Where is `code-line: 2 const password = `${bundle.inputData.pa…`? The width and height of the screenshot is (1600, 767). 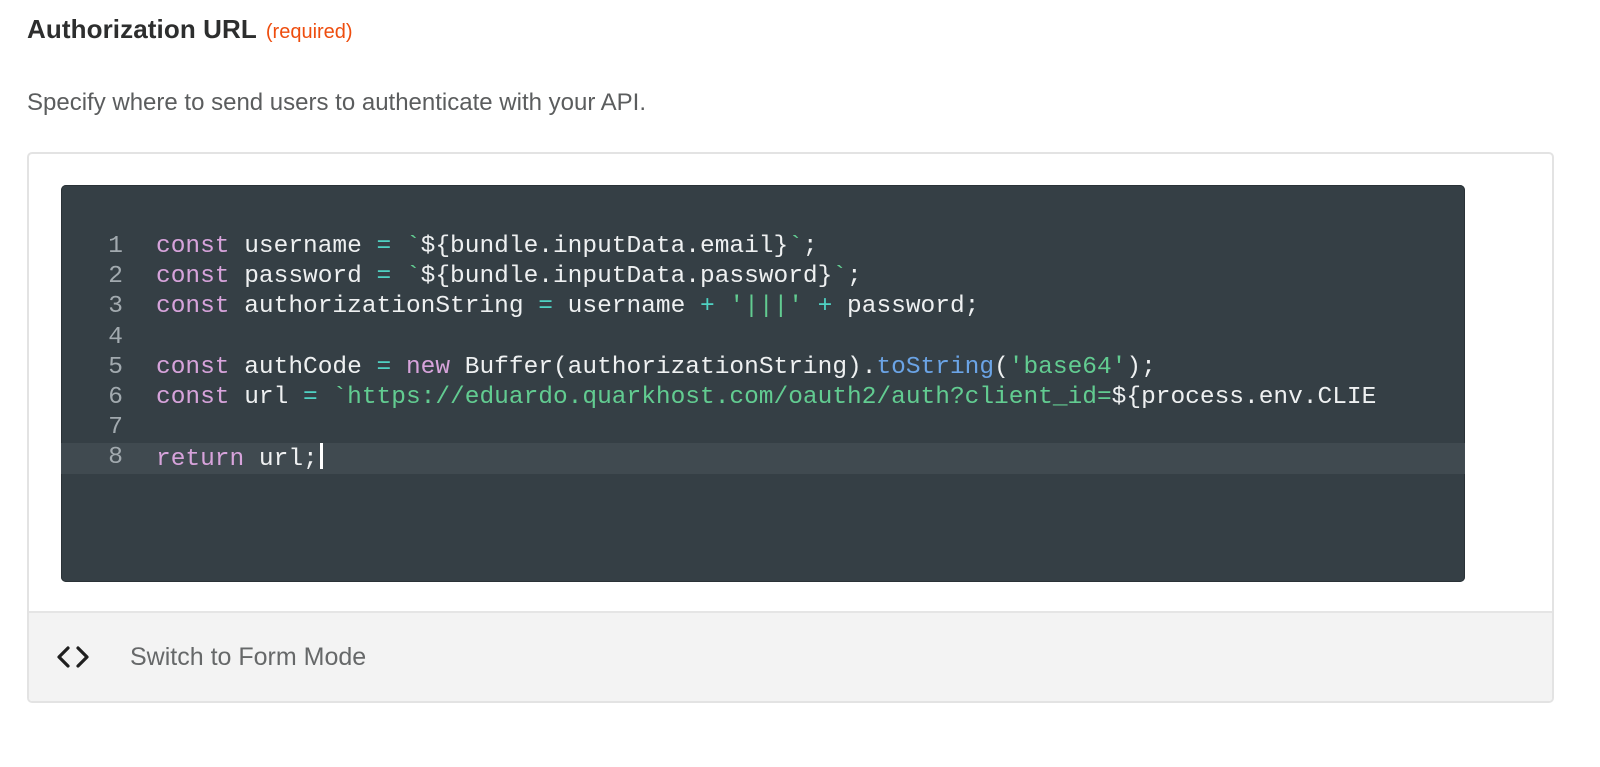
code-line: 2 const password = `${bundle.inputData.pa… is located at coordinates (763, 277).